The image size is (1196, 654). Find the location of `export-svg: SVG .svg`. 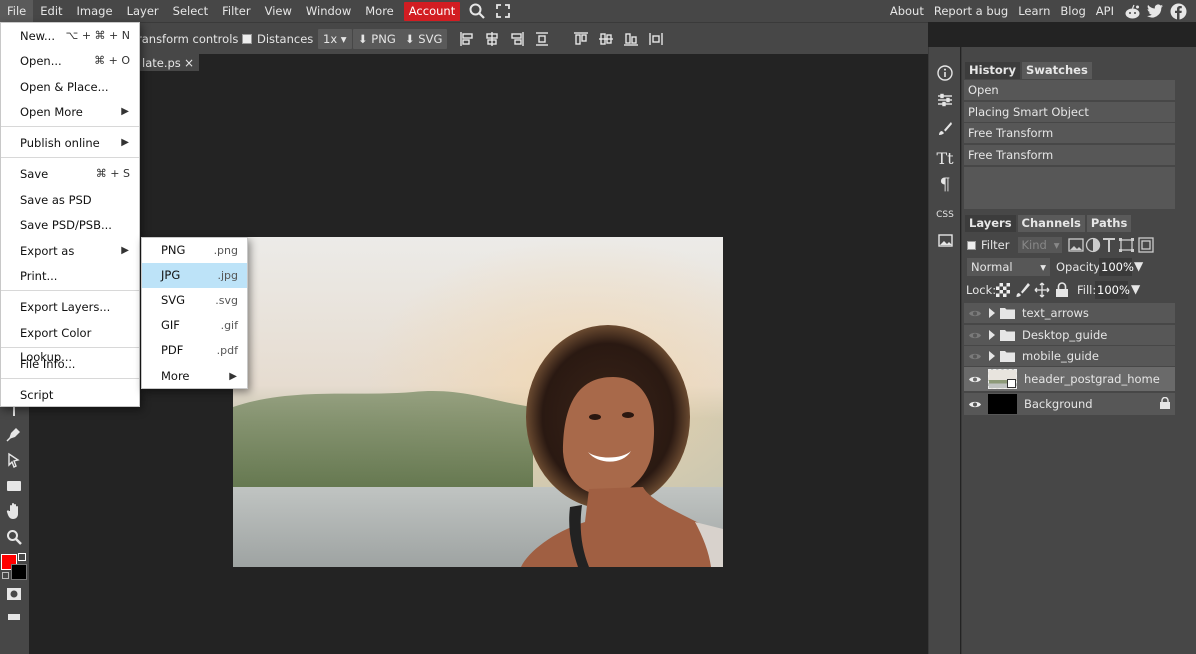

export-svg: SVG .svg is located at coordinates (194, 300).